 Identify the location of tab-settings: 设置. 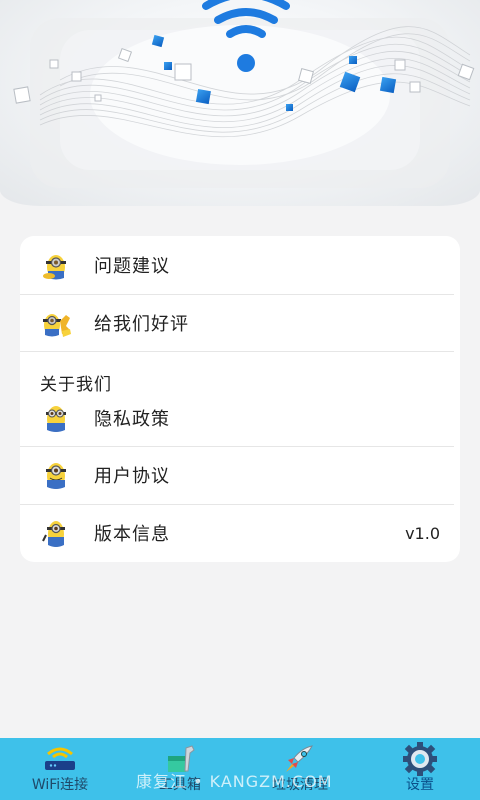
(420, 769).